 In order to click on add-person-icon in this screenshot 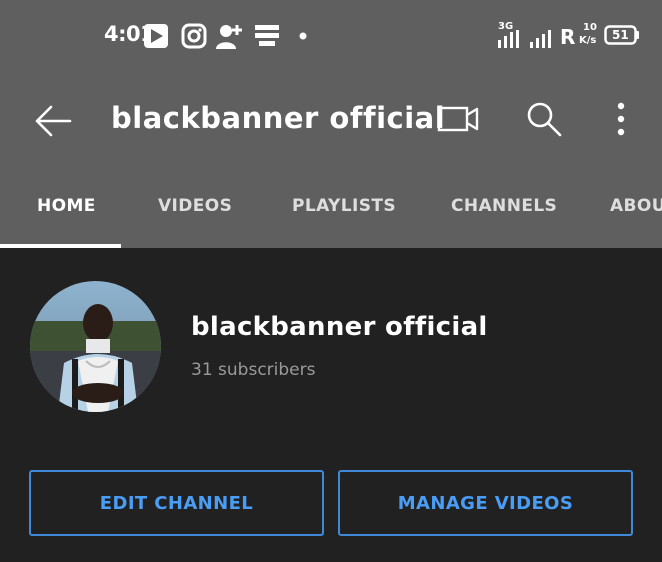, I will do `click(230, 36)`.